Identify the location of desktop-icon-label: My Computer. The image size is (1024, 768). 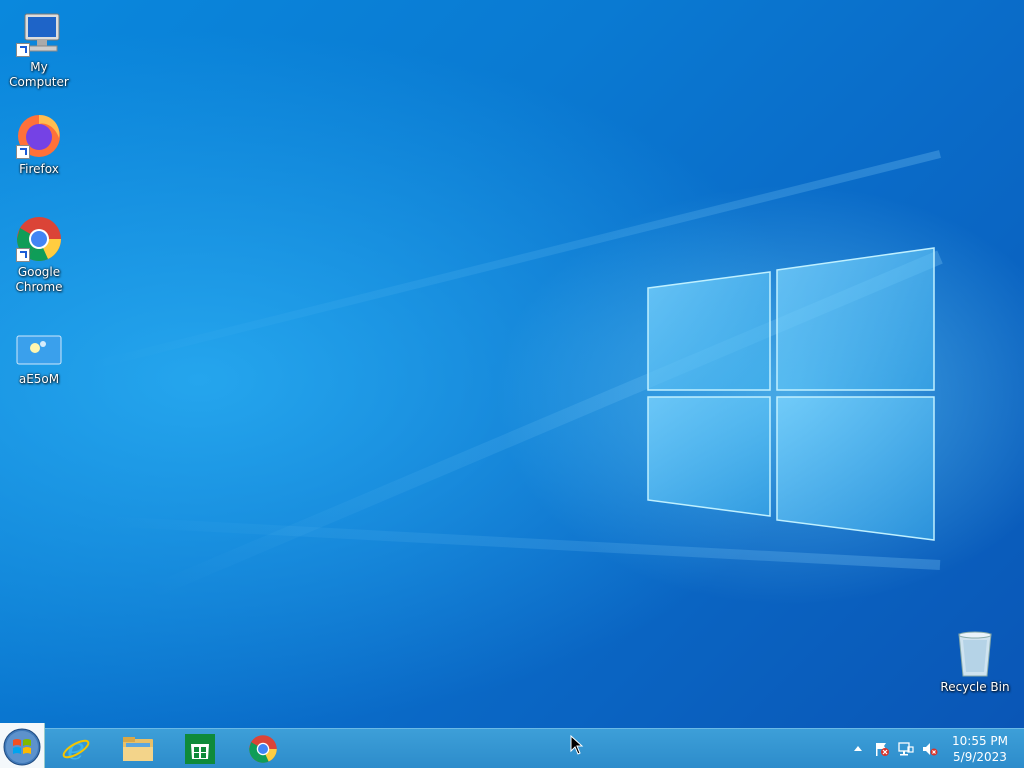
(39, 74).